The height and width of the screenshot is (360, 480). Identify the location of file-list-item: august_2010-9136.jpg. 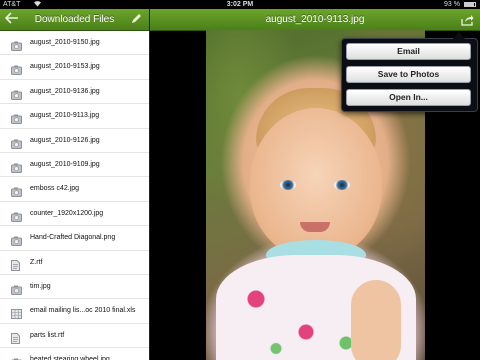
(74, 92).